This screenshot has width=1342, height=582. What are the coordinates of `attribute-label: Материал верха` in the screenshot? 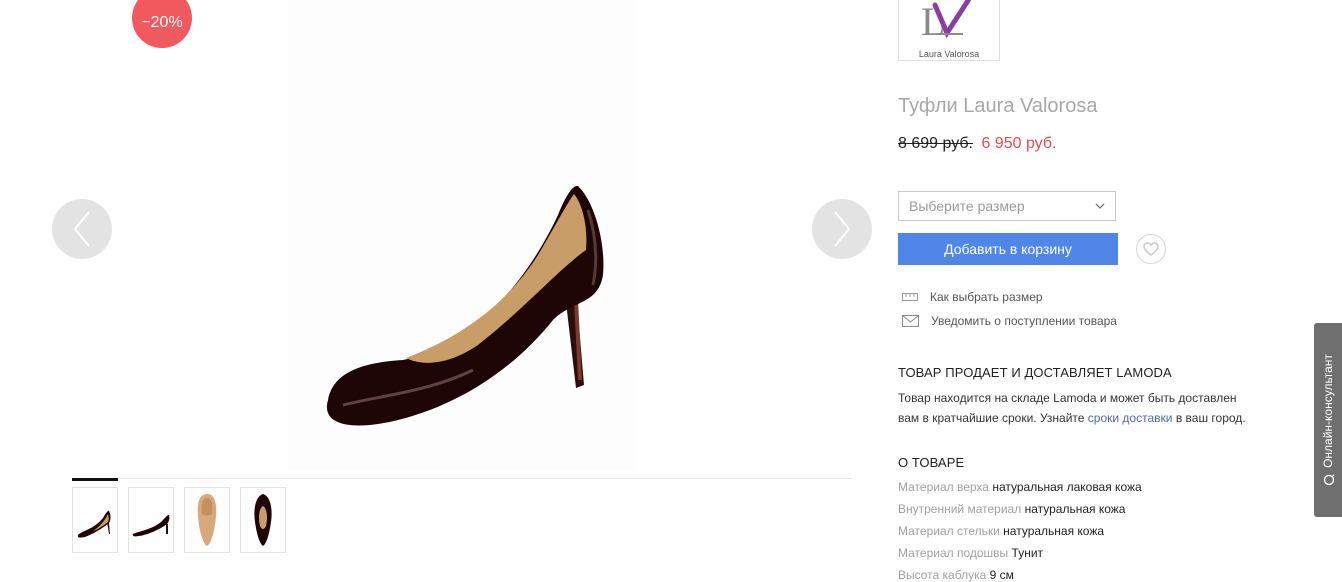 It's located at (943, 487).